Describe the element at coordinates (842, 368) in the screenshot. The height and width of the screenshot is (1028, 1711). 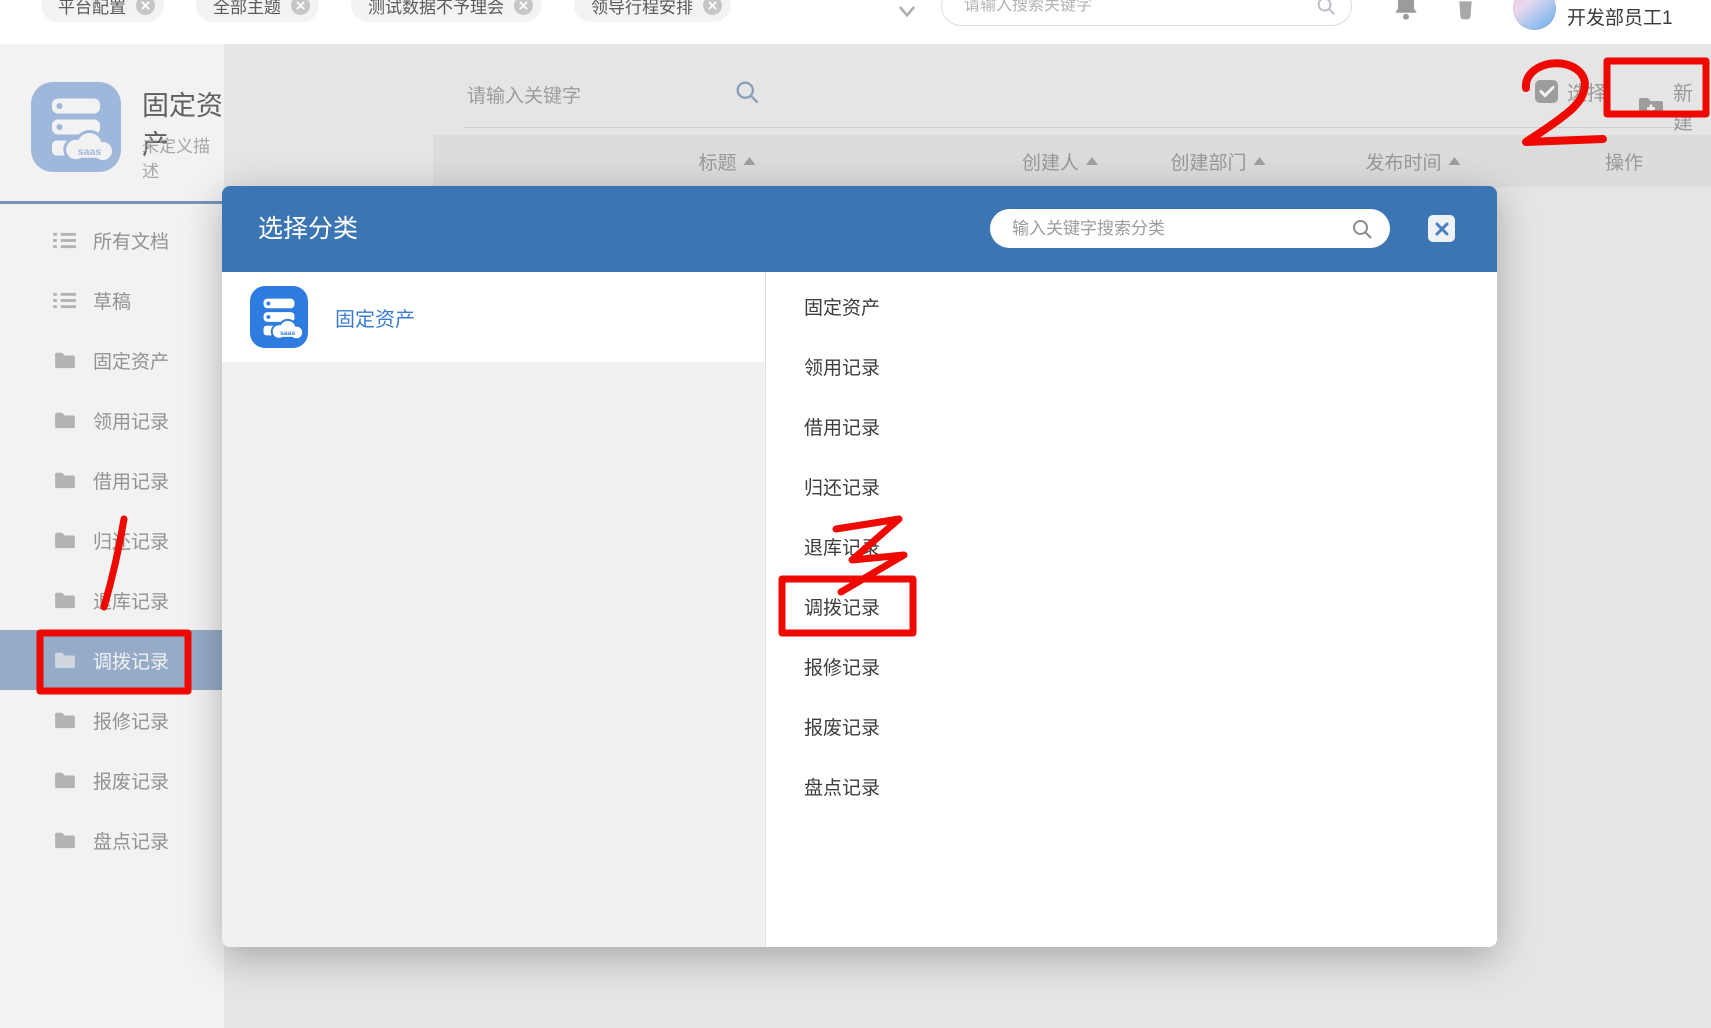
I see `category-item-label: 领用记录` at that location.